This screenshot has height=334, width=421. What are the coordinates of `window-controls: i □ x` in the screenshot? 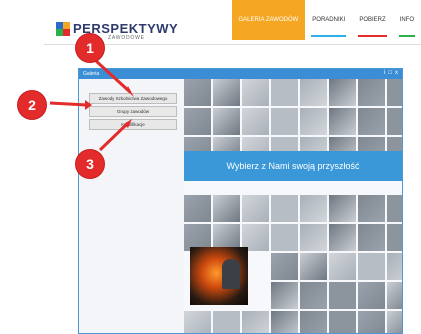 It's located at (391, 73).